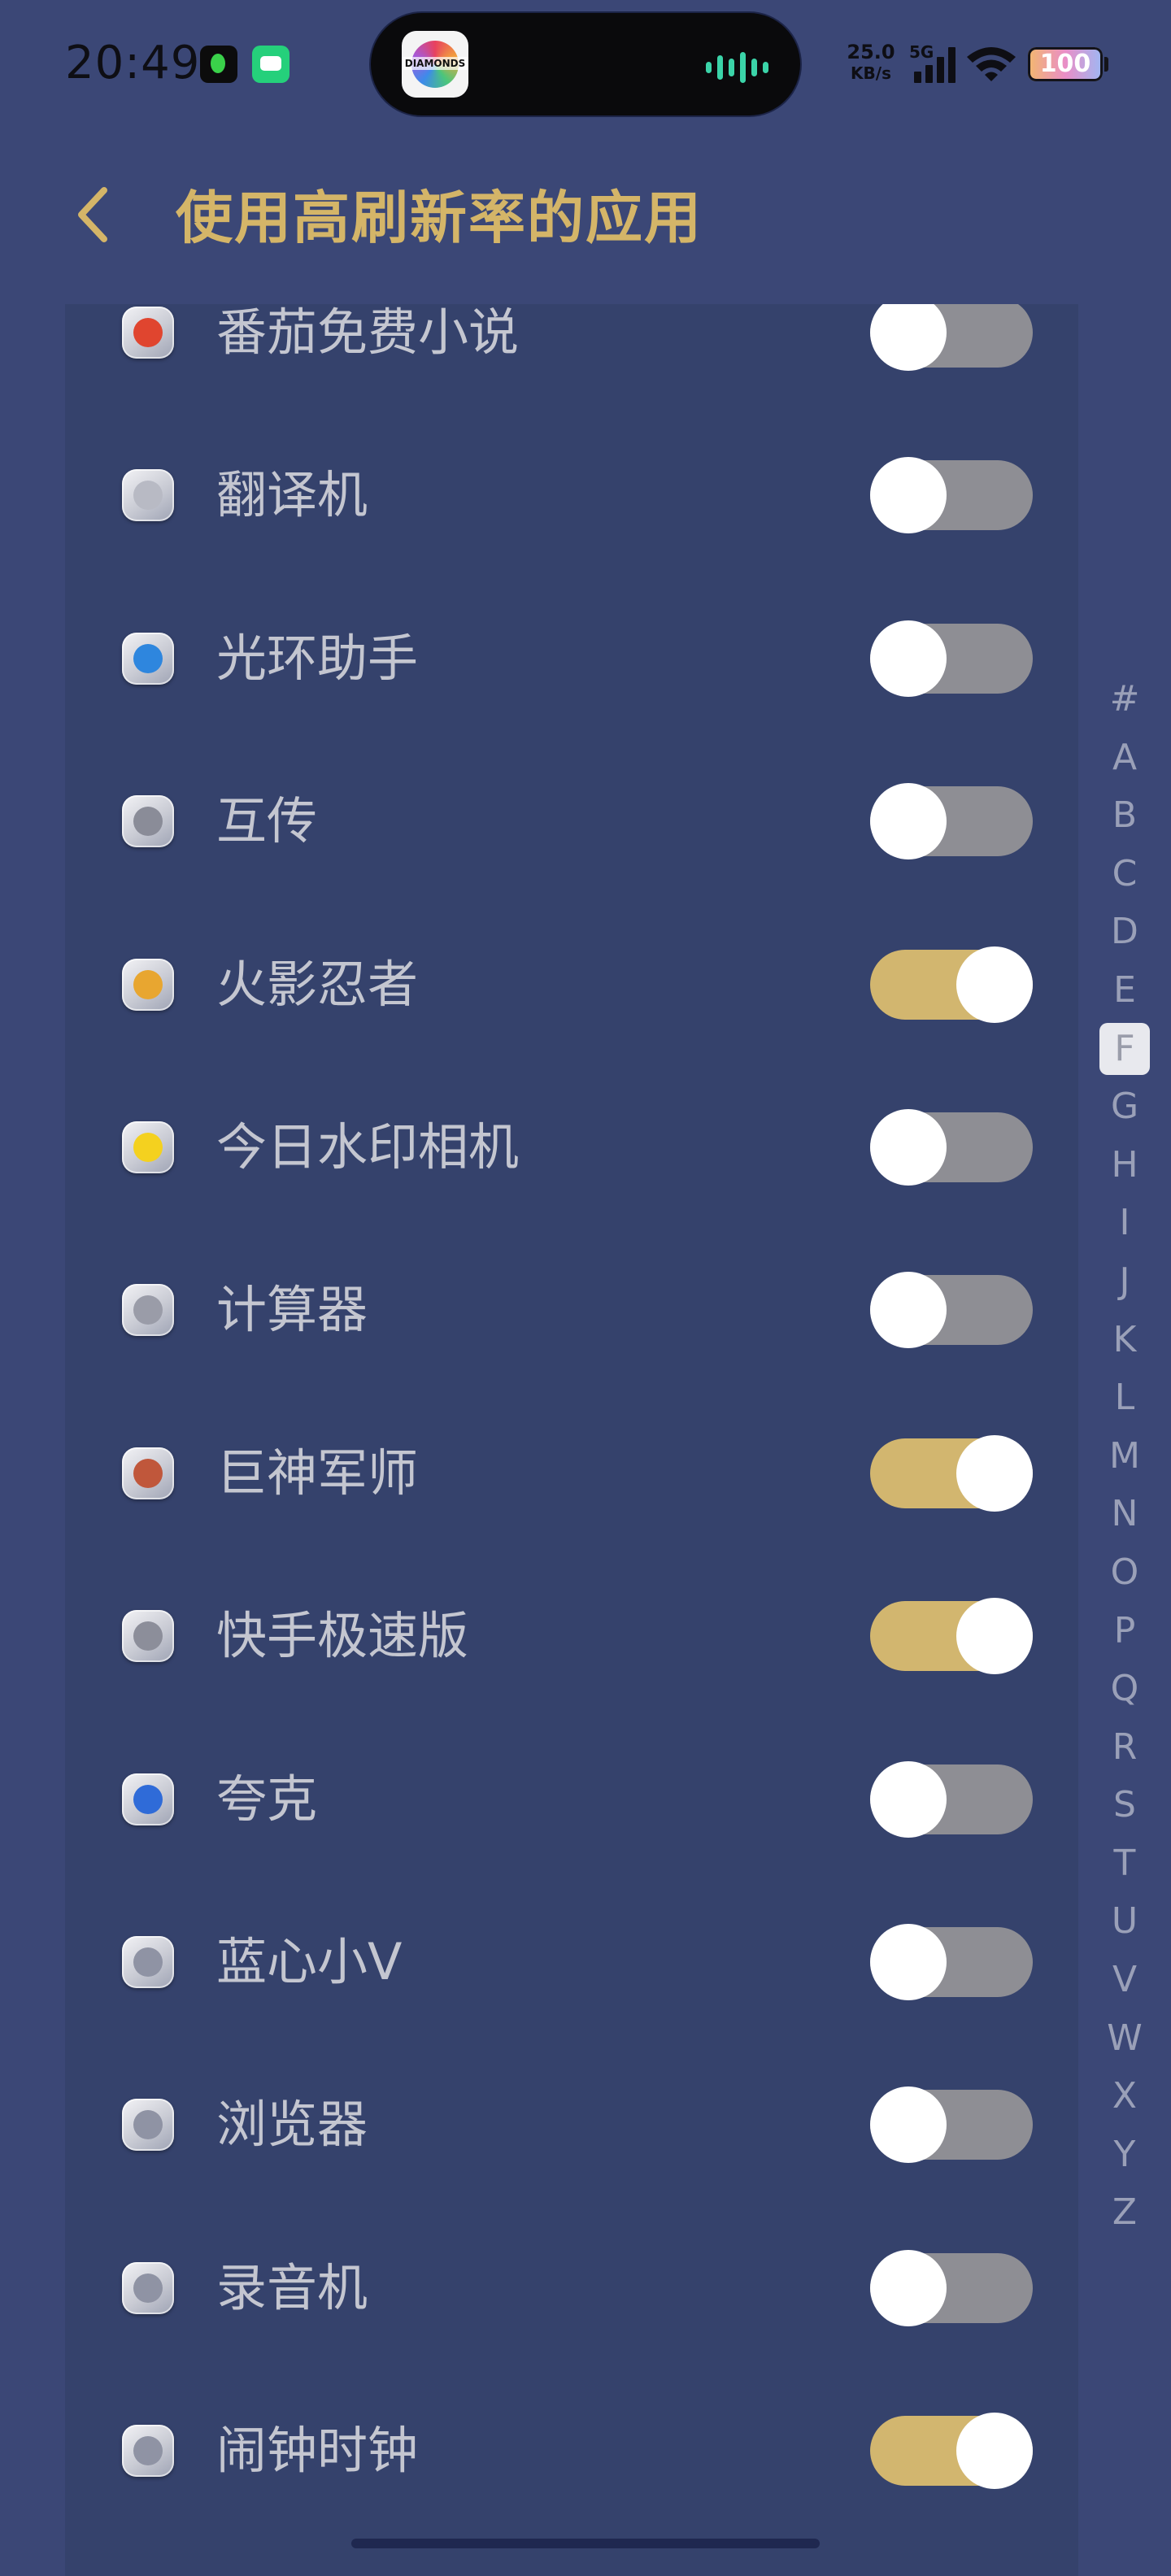  I want to click on alpha-index-letter: V, so click(1125, 1980).